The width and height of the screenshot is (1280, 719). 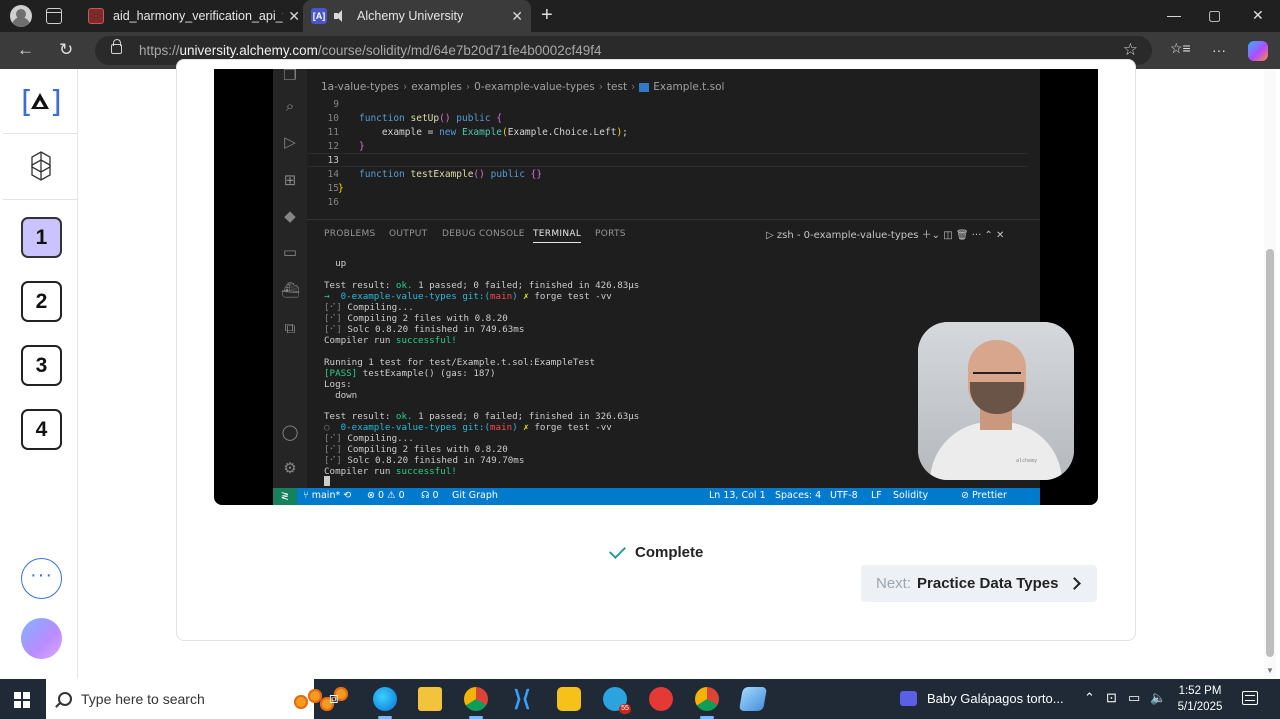 I want to click on notepad-icon, so click(x=753, y=699).